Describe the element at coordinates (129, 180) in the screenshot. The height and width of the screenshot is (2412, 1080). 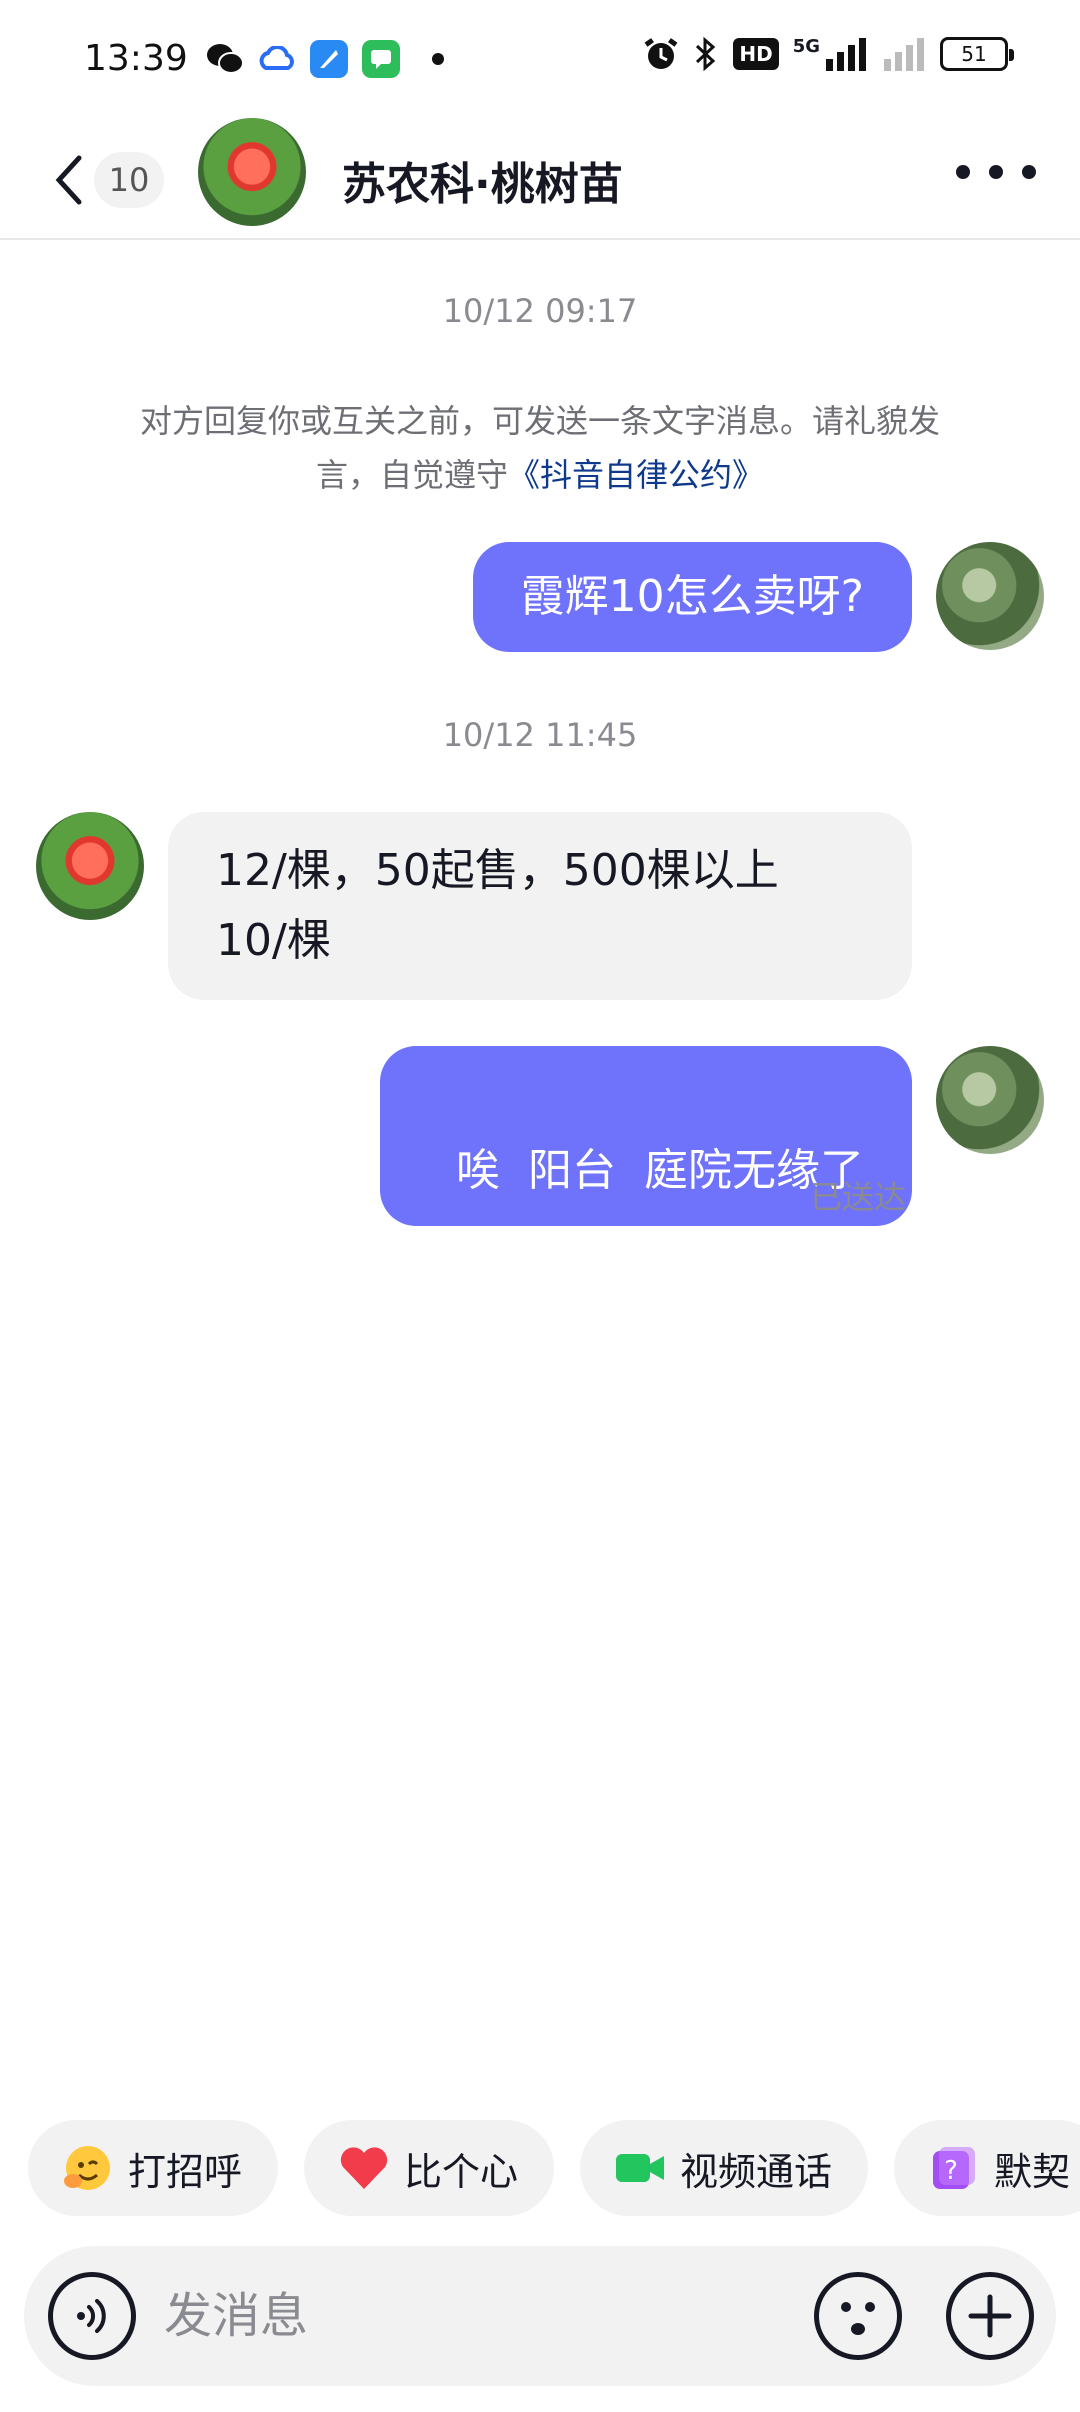
I see `unread-count-badge: 10` at that location.